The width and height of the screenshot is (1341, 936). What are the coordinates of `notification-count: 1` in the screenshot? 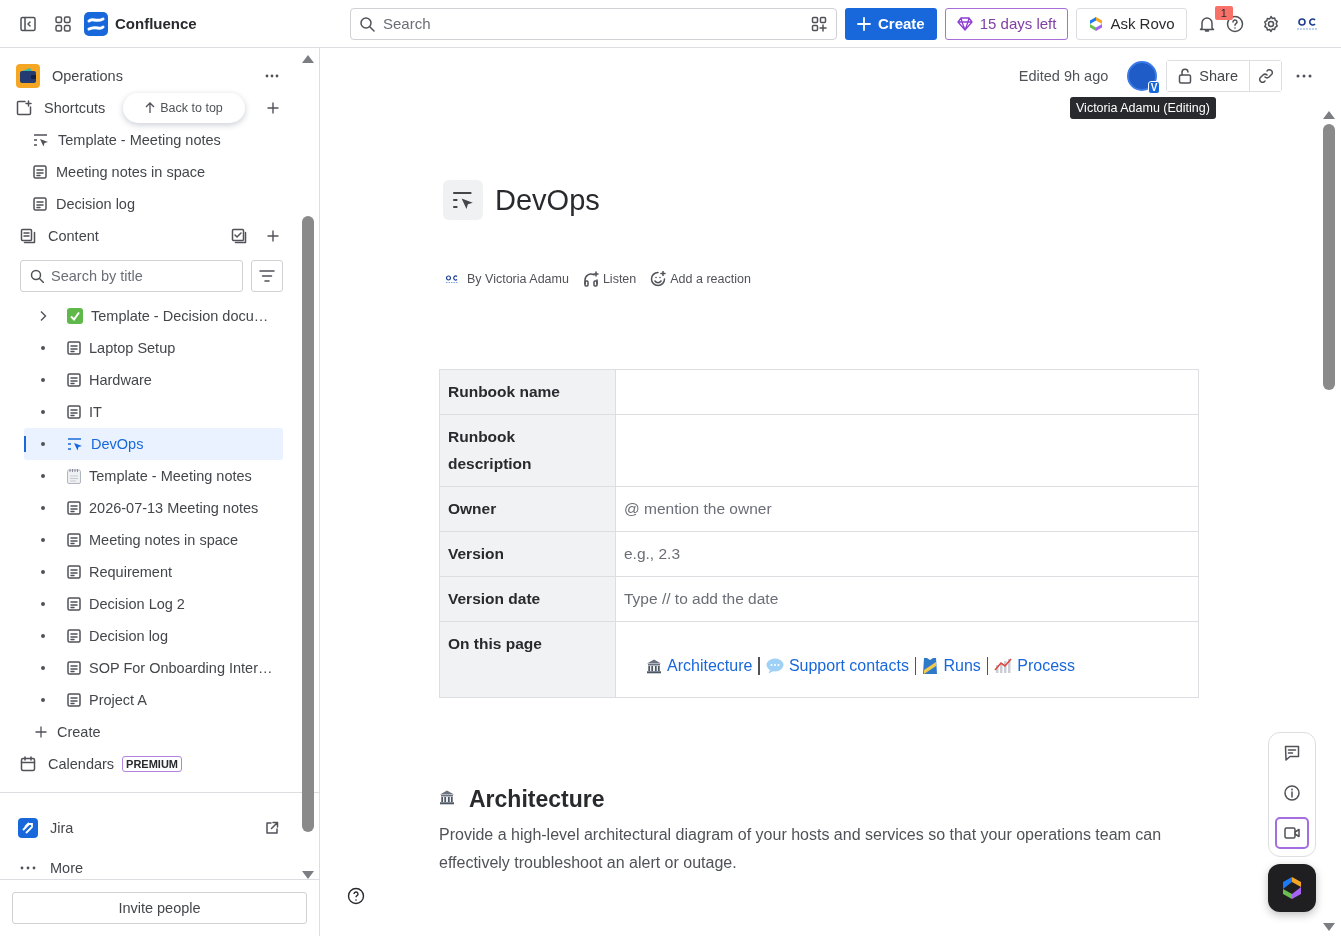 It's located at (1223, 12).